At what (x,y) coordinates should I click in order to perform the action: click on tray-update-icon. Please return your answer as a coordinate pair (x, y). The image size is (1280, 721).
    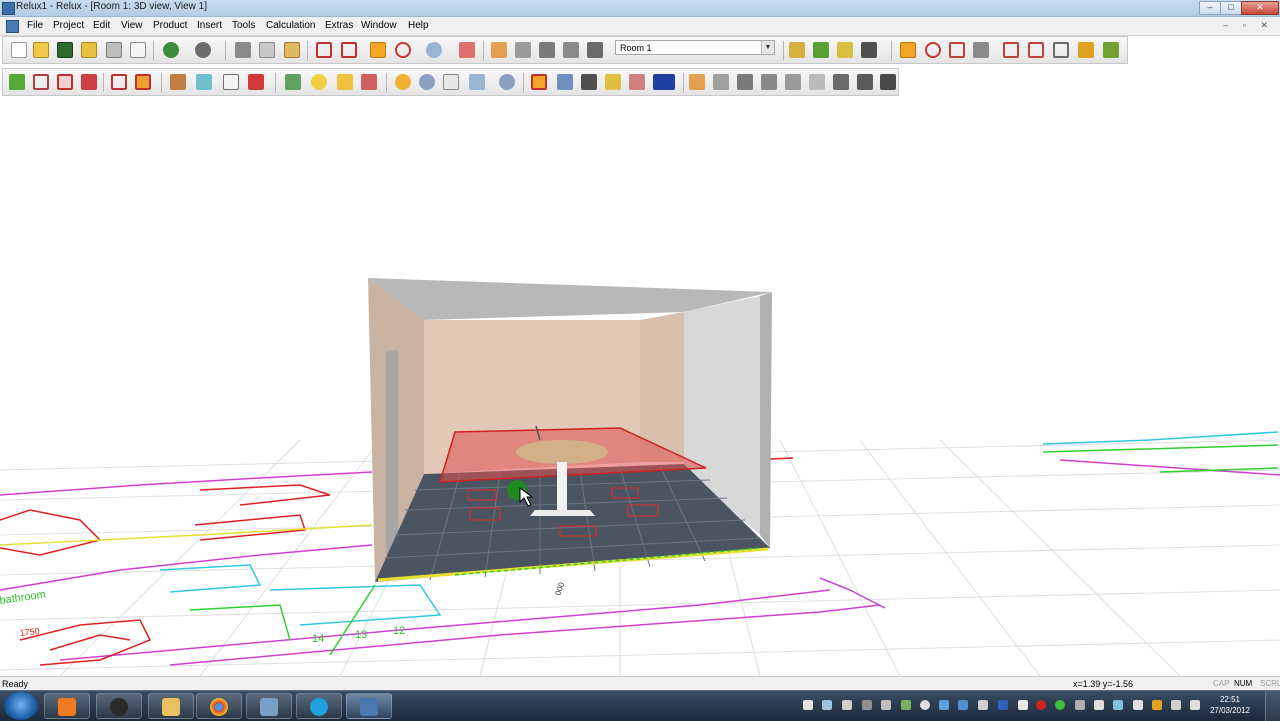
    Looking at the image, I should click on (1060, 705).